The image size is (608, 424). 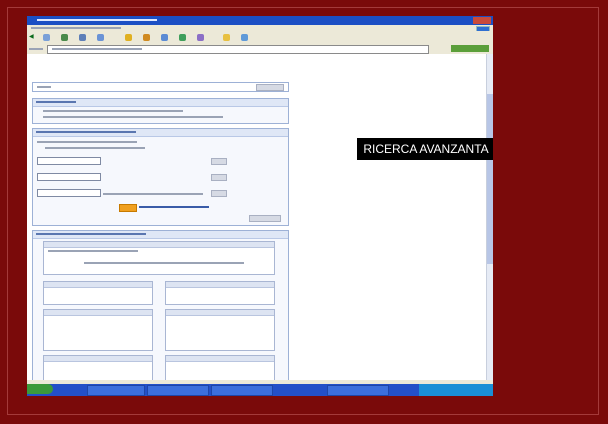 I want to click on toolbar: ◀, so click(x=260, y=38).